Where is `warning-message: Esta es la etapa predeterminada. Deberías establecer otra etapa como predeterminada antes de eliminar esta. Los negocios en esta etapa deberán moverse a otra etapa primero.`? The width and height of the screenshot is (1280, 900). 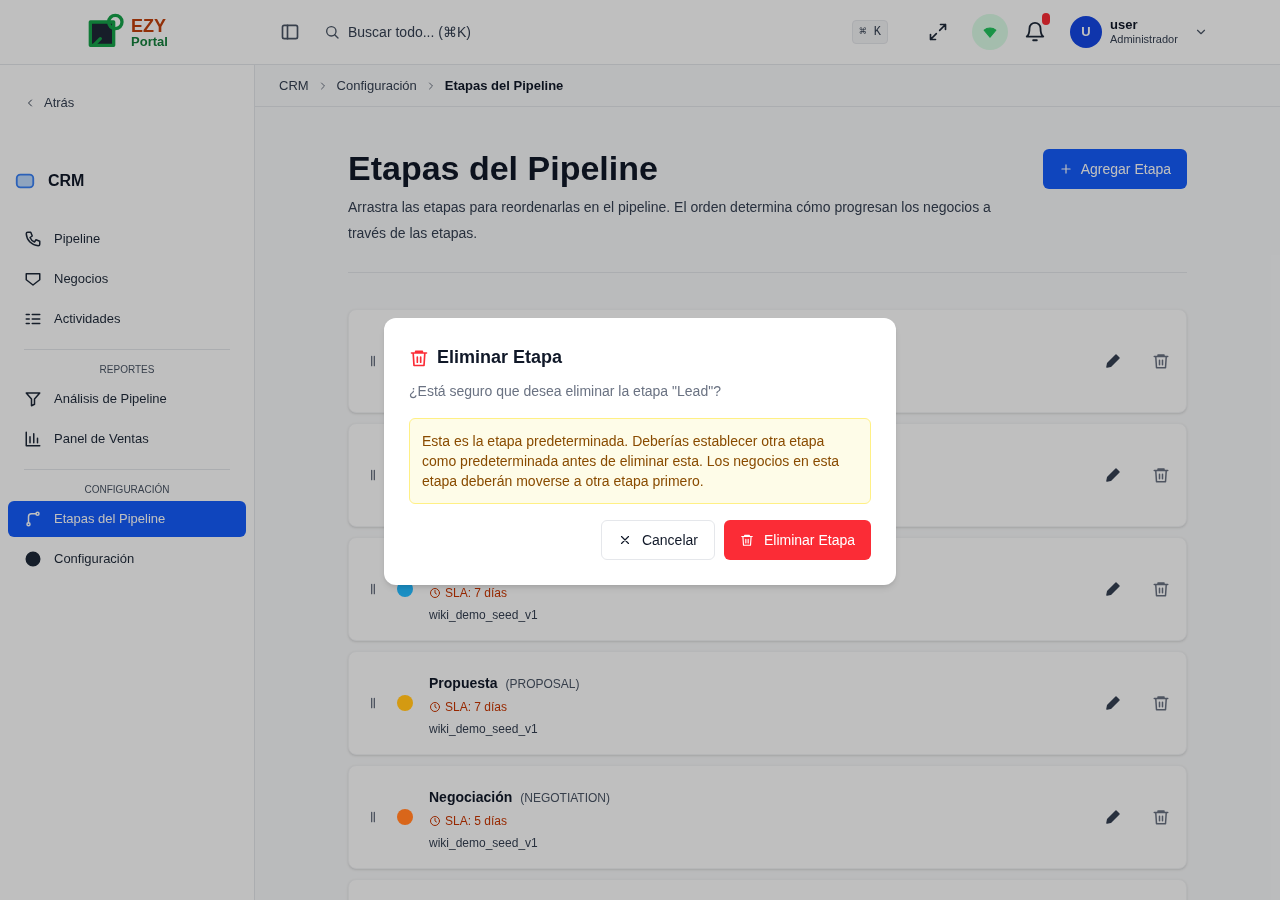
warning-message: Esta es la etapa predeterminada. Deberías establecer otra etapa como predeterminada antes de eliminar esta. Los negocios en esta etapa deberán moverse a otra etapa primero. is located at coordinates (640, 461).